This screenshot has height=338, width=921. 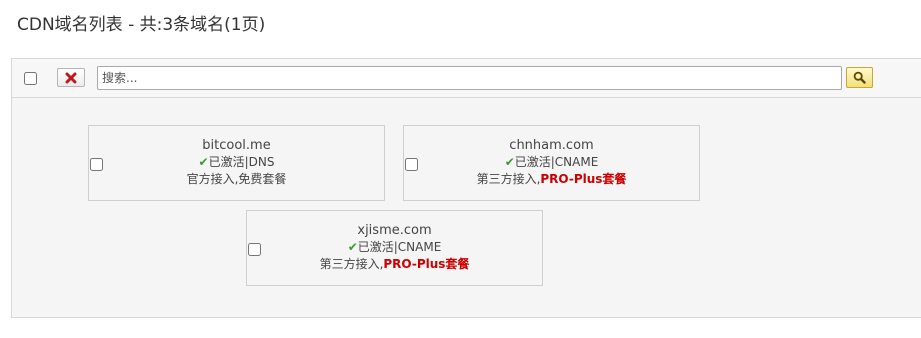 I want to click on search-input, so click(x=469, y=78).